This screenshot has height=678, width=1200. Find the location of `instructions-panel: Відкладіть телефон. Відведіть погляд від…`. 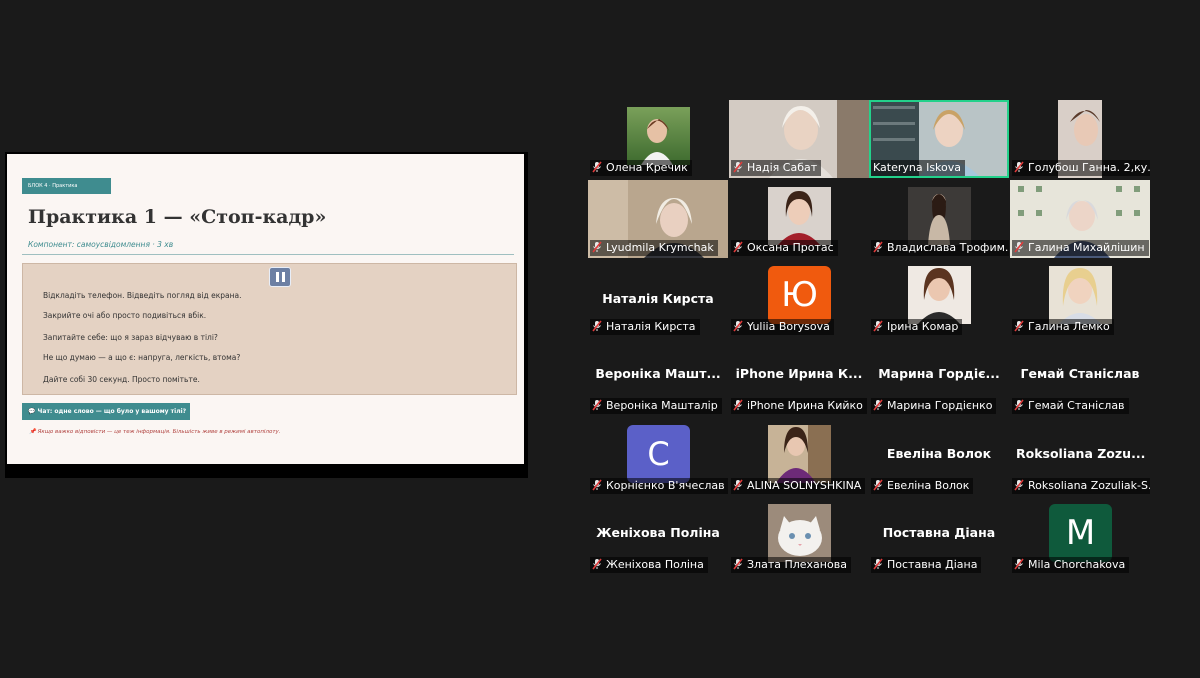

instructions-panel: Відкладіть телефон. Відведіть погляд від… is located at coordinates (269, 329).